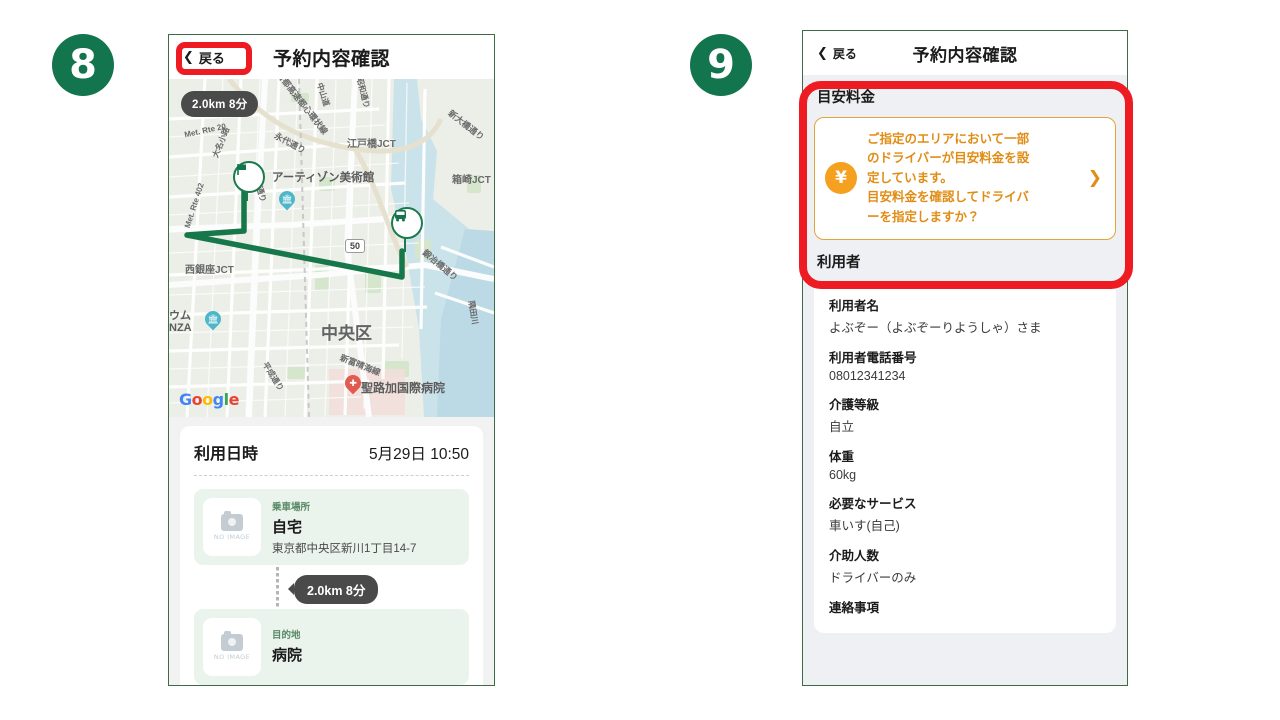 The height and width of the screenshot is (720, 1280). Describe the element at coordinates (965, 315) in the screenshot. I see `user-field: 利用者名 よぶぞー（よぶぞーりようしゃ）さま` at that location.